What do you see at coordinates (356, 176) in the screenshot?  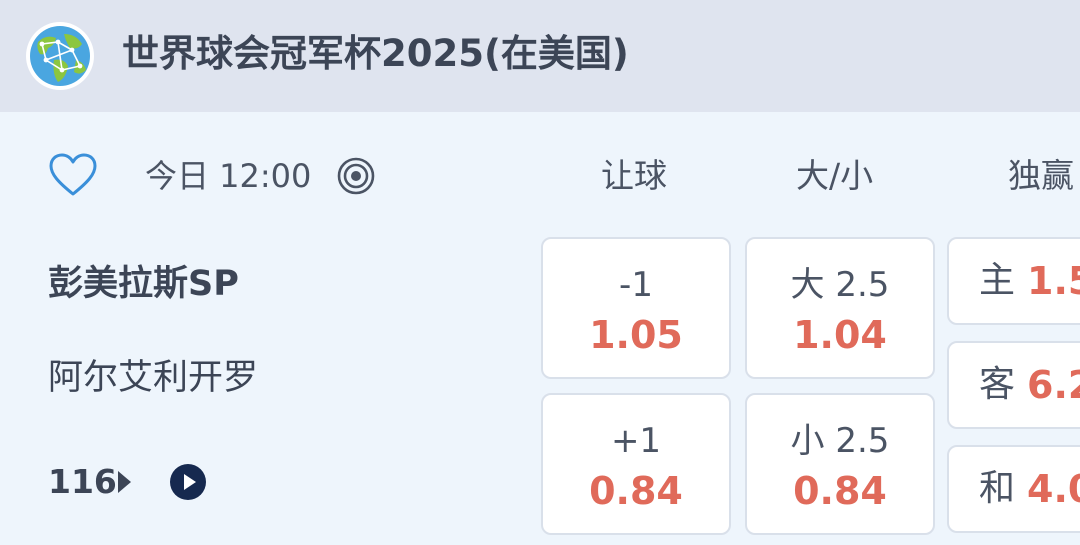 I see `target-icon` at bounding box center [356, 176].